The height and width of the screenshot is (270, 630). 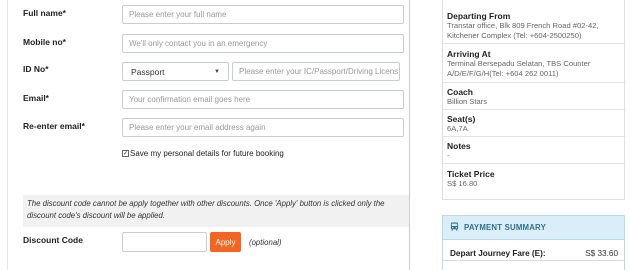 What do you see at coordinates (479, 16) in the screenshot?
I see `departing-title: Departing From` at bounding box center [479, 16].